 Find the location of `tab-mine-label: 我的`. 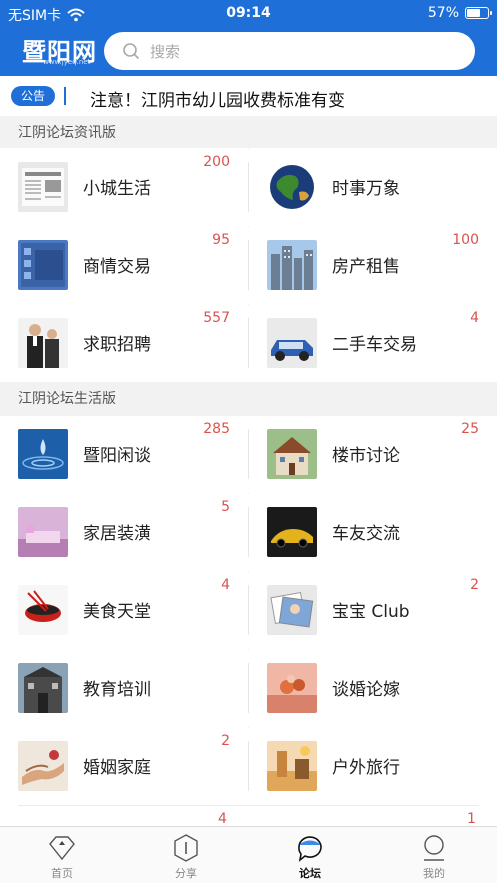

tab-mine-label: 我的 is located at coordinates (434, 873).